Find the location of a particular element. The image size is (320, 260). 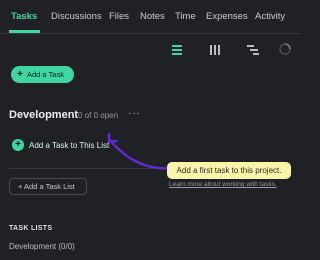

task-list-link: Development (0/0) is located at coordinates (42, 246).